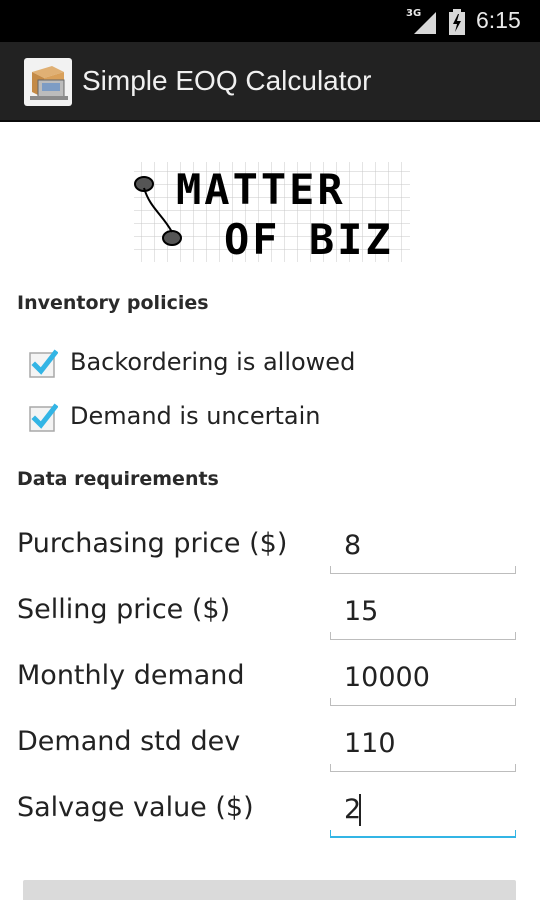 This screenshot has height=900, width=540. I want to click on data-requirements-header: Data requirements, so click(118, 479).